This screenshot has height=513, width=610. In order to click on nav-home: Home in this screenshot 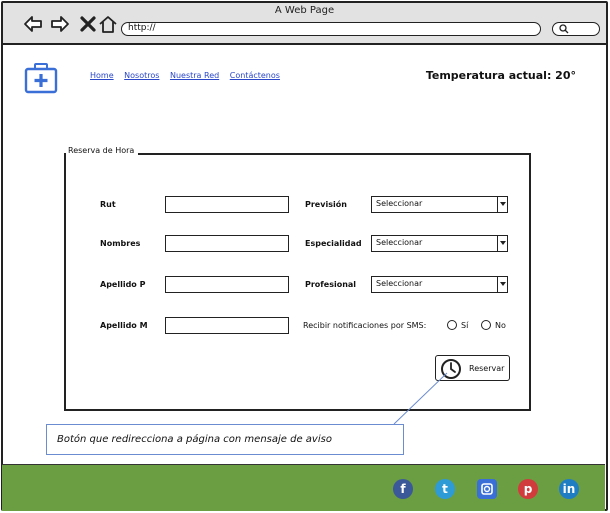, I will do `click(102, 75)`.